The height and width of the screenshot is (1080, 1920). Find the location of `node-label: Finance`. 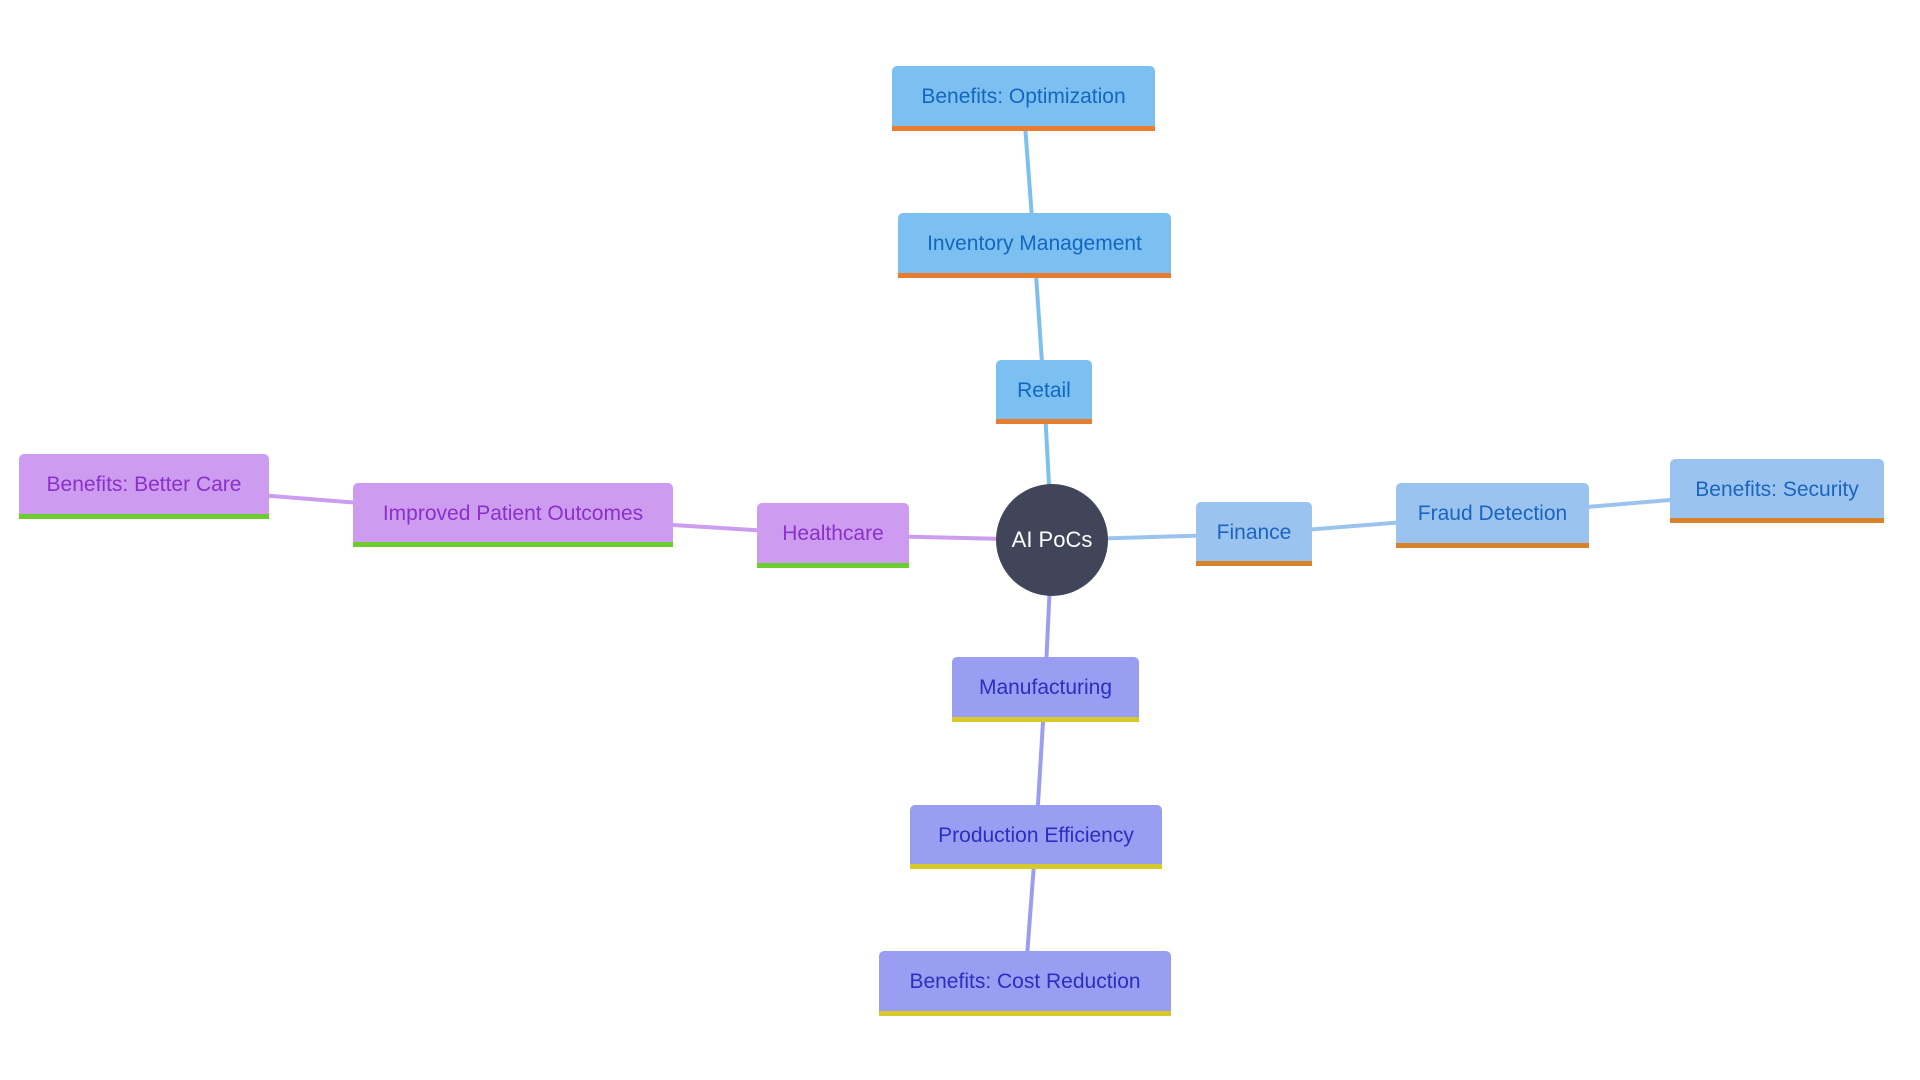

node-label: Finance is located at coordinates (1254, 532).